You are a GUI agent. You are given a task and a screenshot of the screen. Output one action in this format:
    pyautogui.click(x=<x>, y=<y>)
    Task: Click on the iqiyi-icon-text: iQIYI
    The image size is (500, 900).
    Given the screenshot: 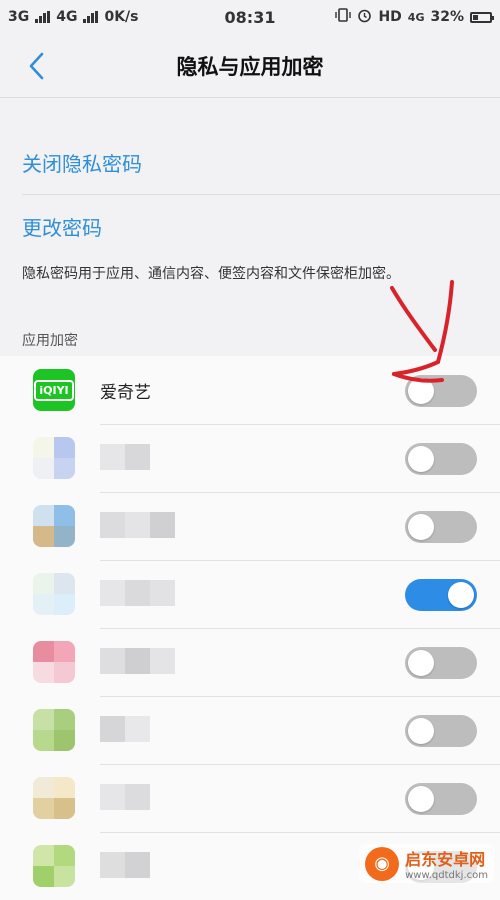 What is the action you would take?
    pyautogui.click(x=54, y=390)
    